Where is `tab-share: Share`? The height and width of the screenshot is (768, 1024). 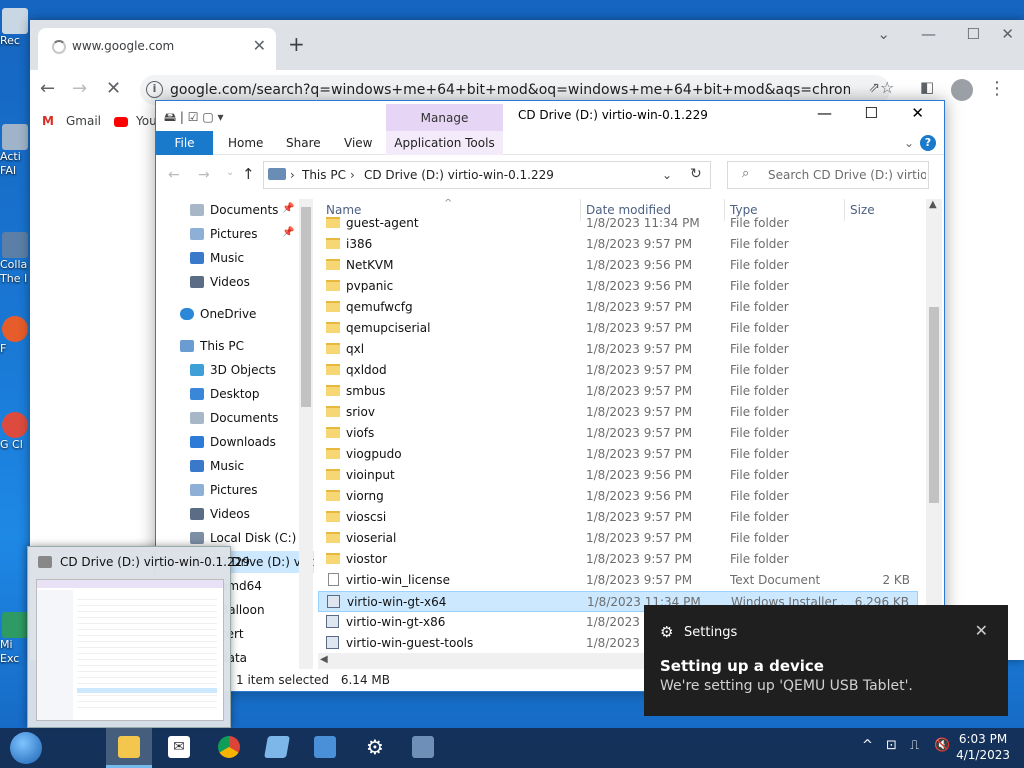
tab-share: Share is located at coordinates (303, 143).